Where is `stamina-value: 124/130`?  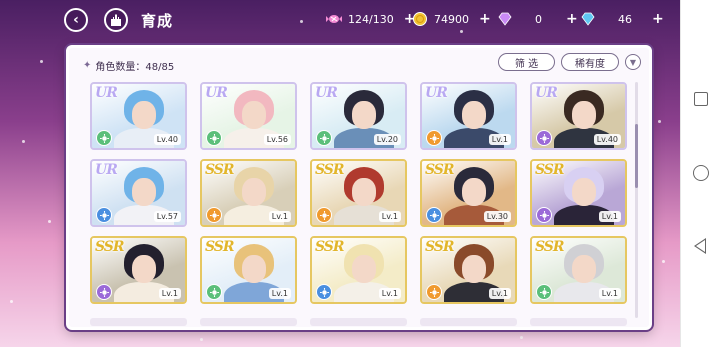 stamina-value: 124/130 is located at coordinates (371, 19).